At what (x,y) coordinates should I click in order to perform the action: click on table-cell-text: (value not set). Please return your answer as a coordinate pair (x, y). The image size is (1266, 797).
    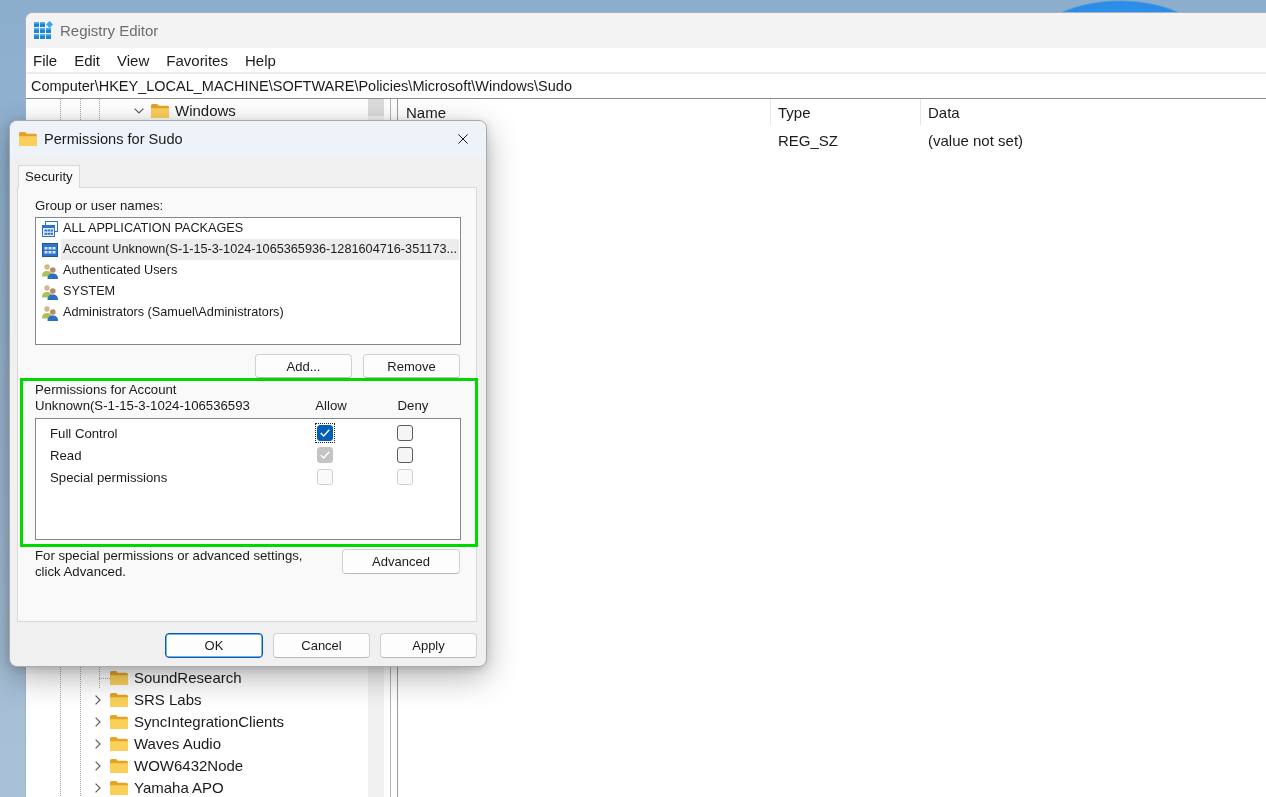
    Looking at the image, I should click on (976, 140).